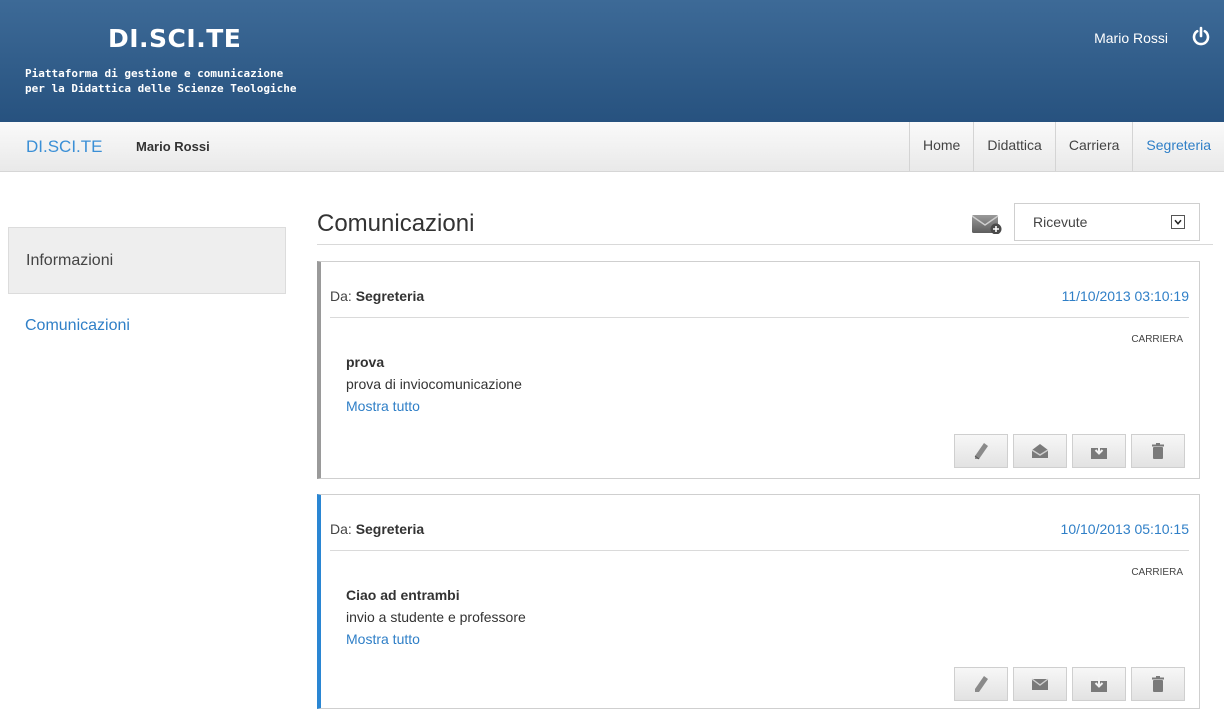 The height and width of the screenshot is (709, 1224). I want to click on message-header: Da: Segreteria 10/10/2013 05:10:15, so click(759, 523).